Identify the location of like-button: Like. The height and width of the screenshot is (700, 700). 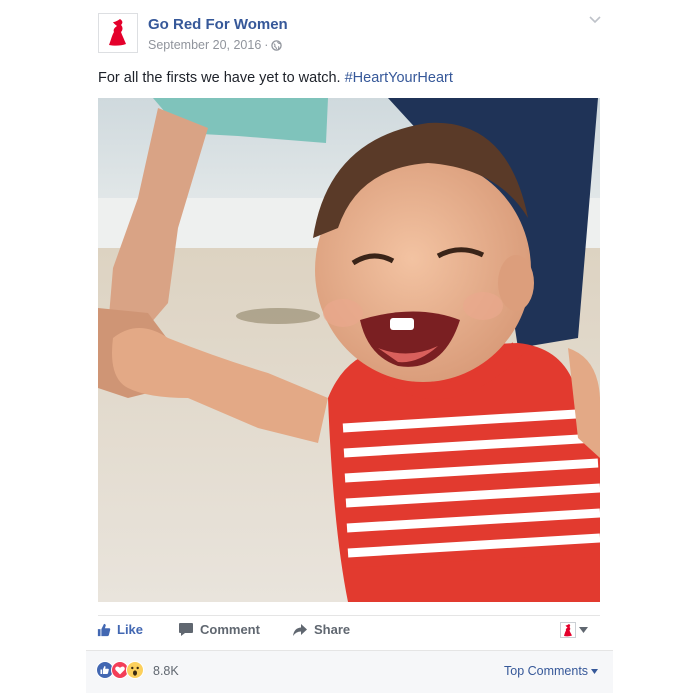
(120, 629).